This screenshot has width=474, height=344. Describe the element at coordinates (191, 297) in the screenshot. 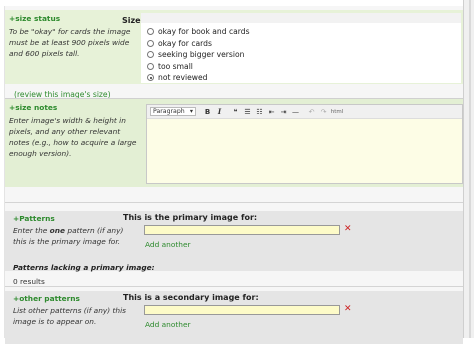

I see `secondary-image-for-label: This is a secondary image for:` at that location.